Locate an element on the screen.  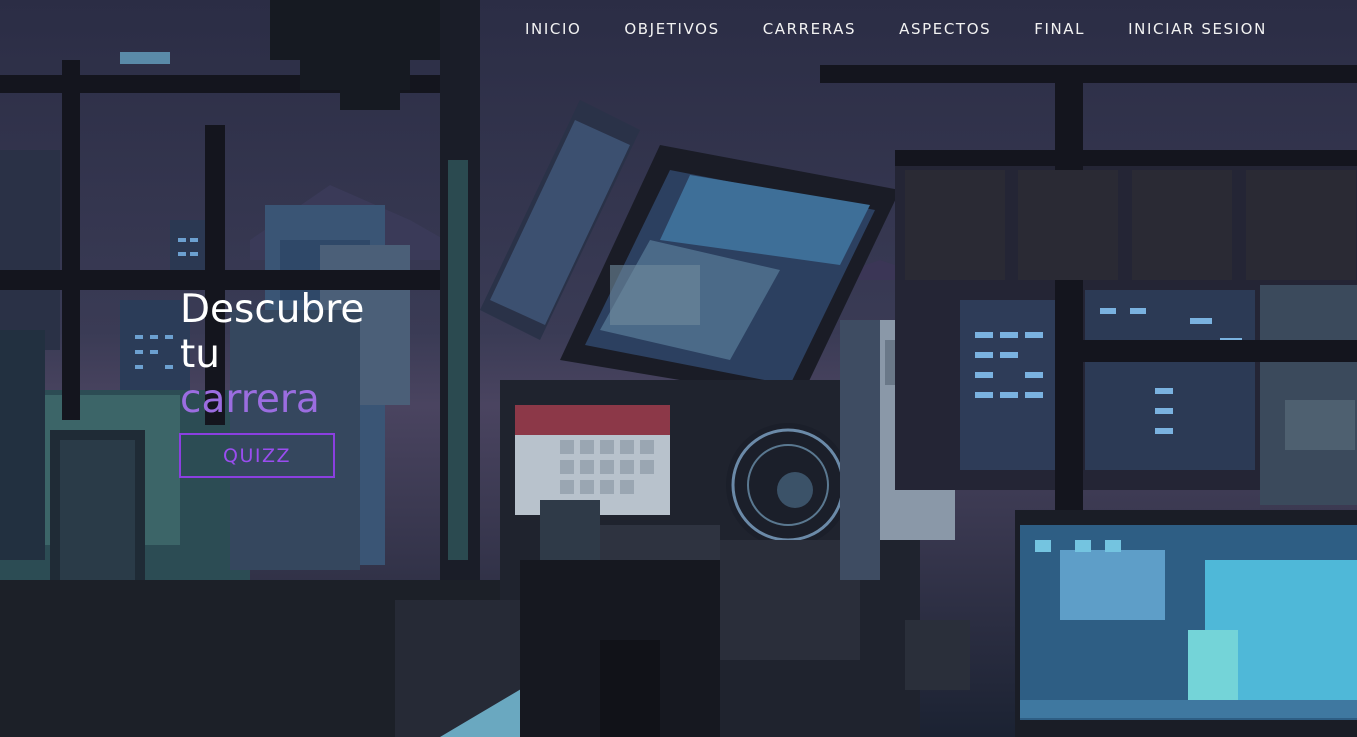
nav-link-objetivos: OBJETIVOS is located at coordinates (671, 29).